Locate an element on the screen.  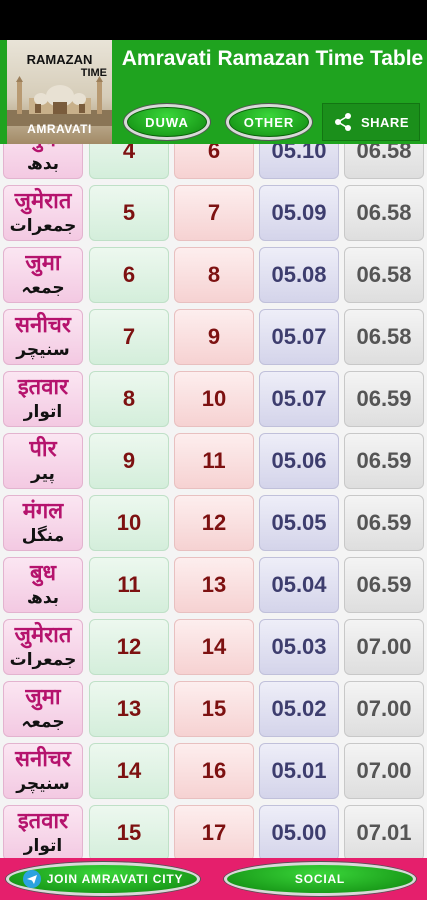
sehri-time: 05.04 is located at coordinates (299, 584).